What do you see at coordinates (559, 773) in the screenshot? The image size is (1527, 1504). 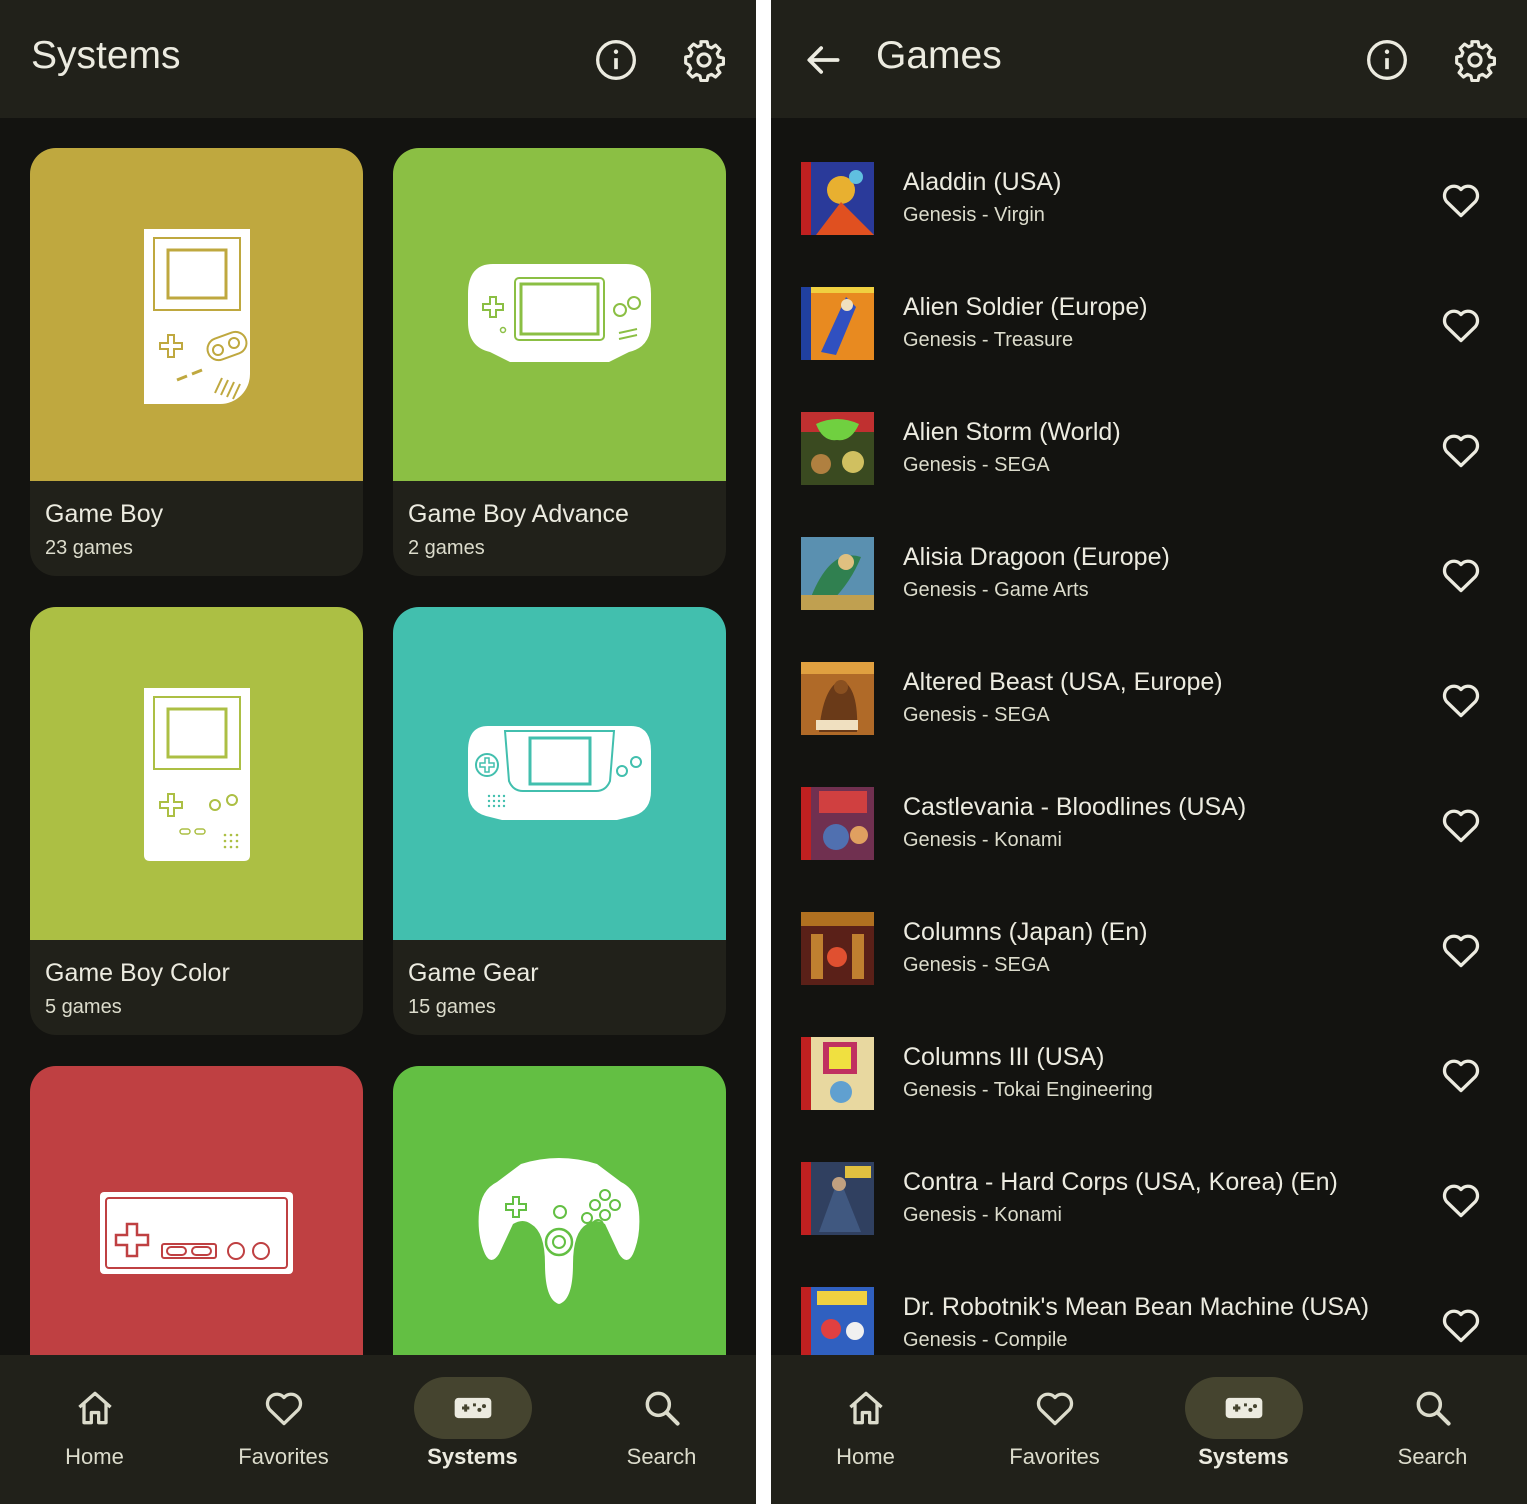 I see `game-gear-icon` at bounding box center [559, 773].